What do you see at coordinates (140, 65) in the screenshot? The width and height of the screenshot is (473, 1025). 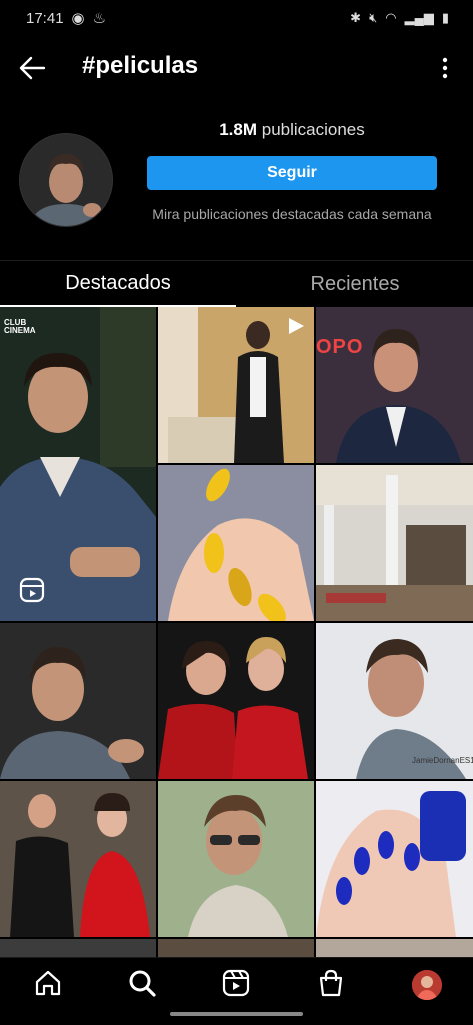 I see `page-title: #peliculas` at bounding box center [140, 65].